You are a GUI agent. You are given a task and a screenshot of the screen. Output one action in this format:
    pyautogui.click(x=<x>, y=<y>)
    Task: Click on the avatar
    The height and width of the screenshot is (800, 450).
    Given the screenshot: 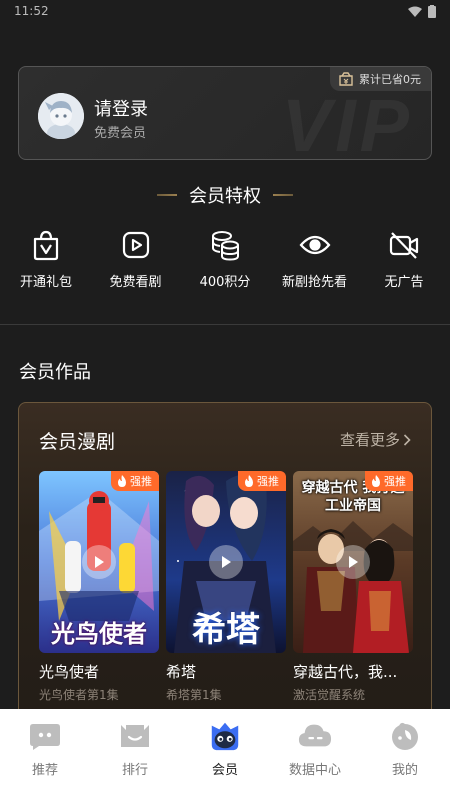 What is the action you would take?
    pyautogui.click(x=61, y=116)
    